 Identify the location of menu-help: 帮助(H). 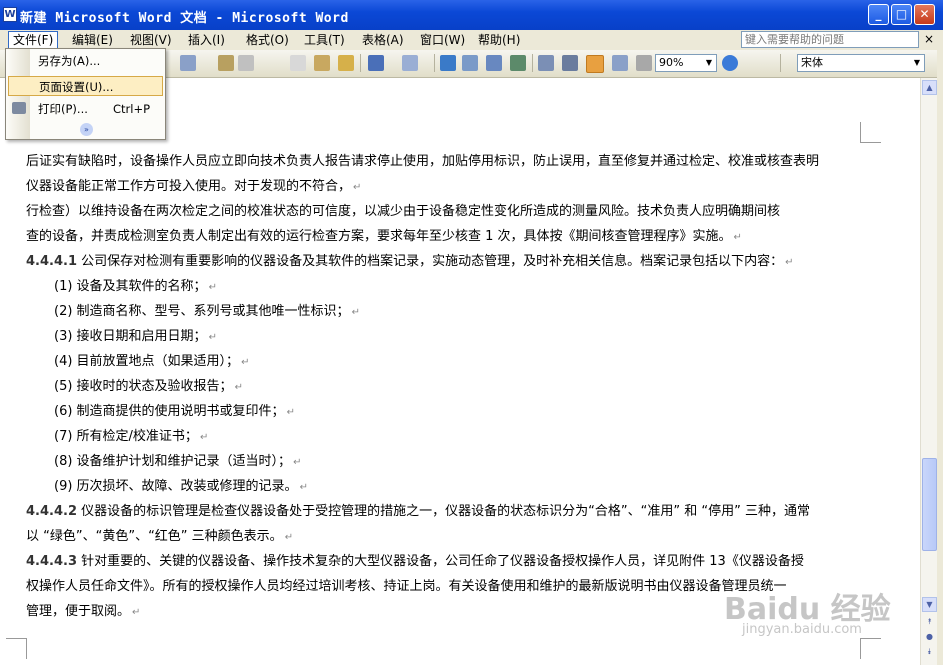
(499, 40).